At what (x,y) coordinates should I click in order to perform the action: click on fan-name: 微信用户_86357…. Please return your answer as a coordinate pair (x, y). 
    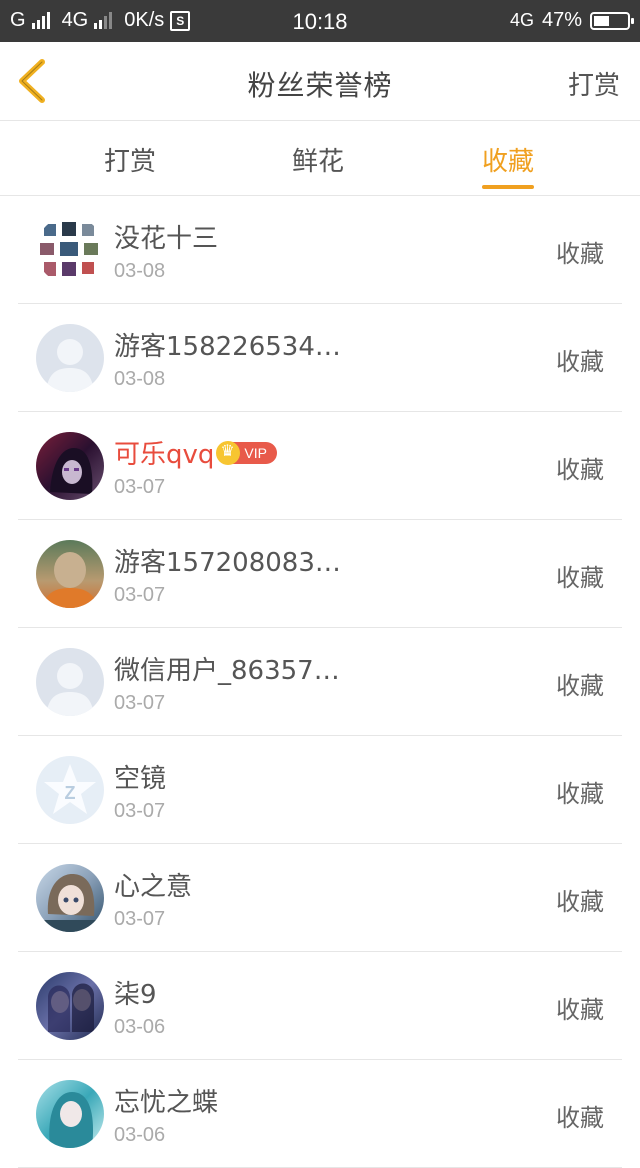
    Looking at the image, I should click on (227, 668).